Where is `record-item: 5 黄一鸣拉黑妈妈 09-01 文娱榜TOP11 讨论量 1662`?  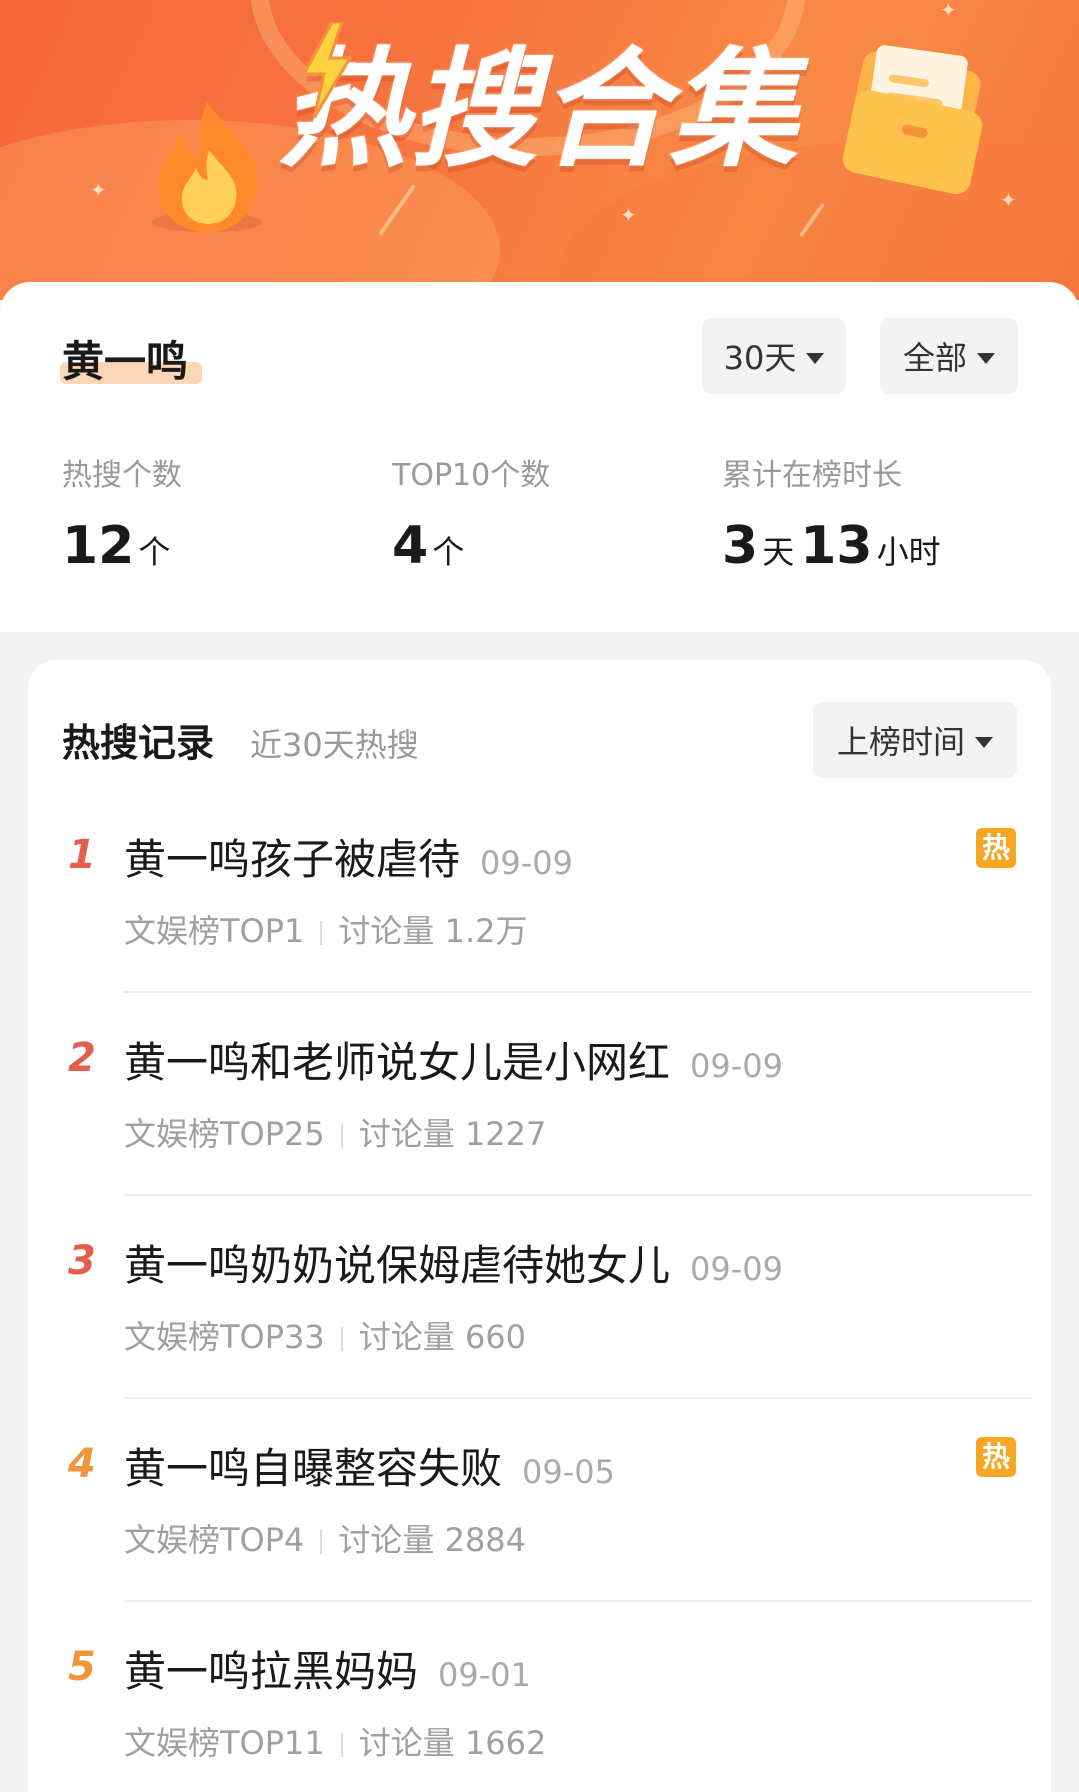
record-item: 5 黄一鸣拉黑妈妈 09-01 文娱榜TOP11 讨论量 1662 is located at coordinates (539, 1697).